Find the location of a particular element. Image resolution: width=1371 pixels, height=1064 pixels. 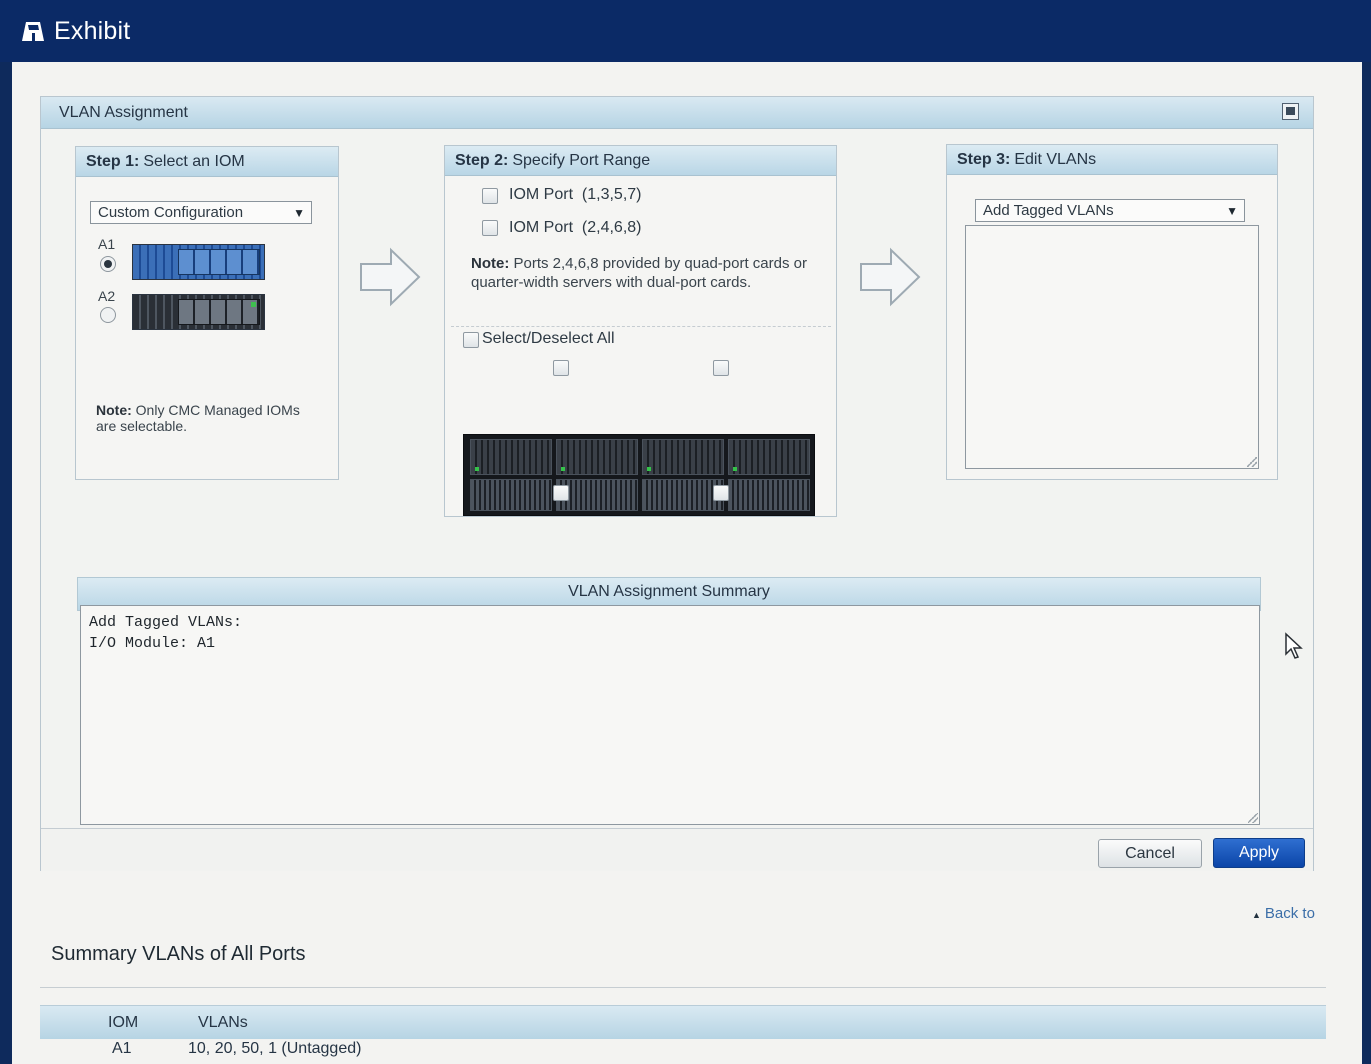

vlan-action-dropdown: Add Tagged VLANs ▼ is located at coordinates (1110, 210).